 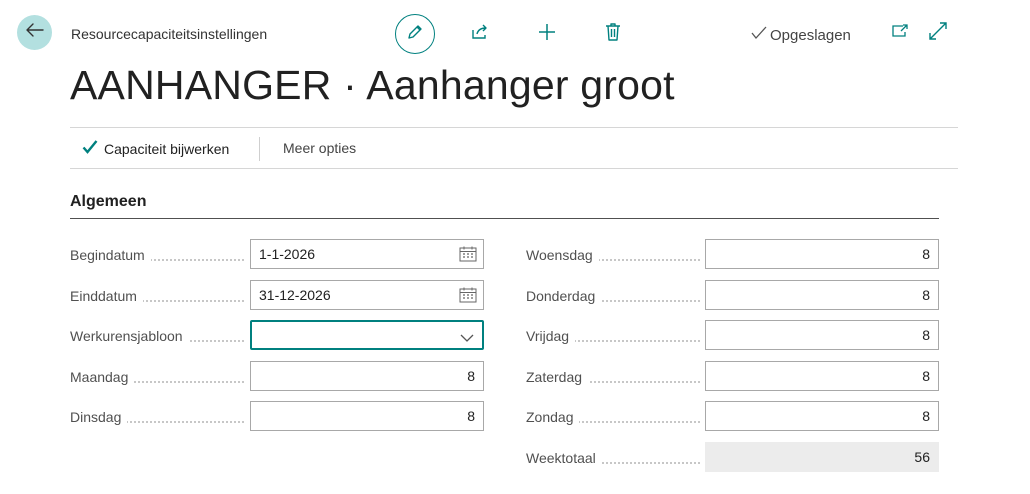 I want to click on more-options-label: Meer opties, so click(x=320, y=148).